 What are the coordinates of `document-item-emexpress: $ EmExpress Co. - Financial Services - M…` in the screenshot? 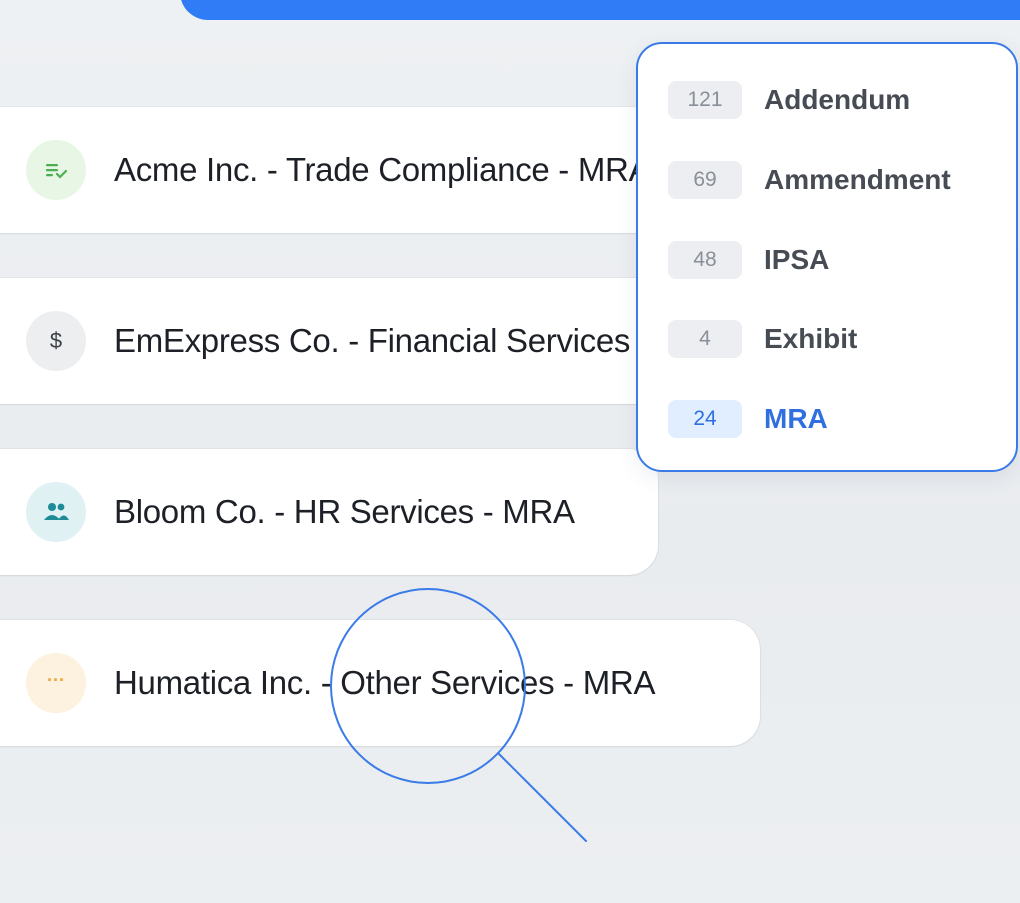 It's located at (365, 341).